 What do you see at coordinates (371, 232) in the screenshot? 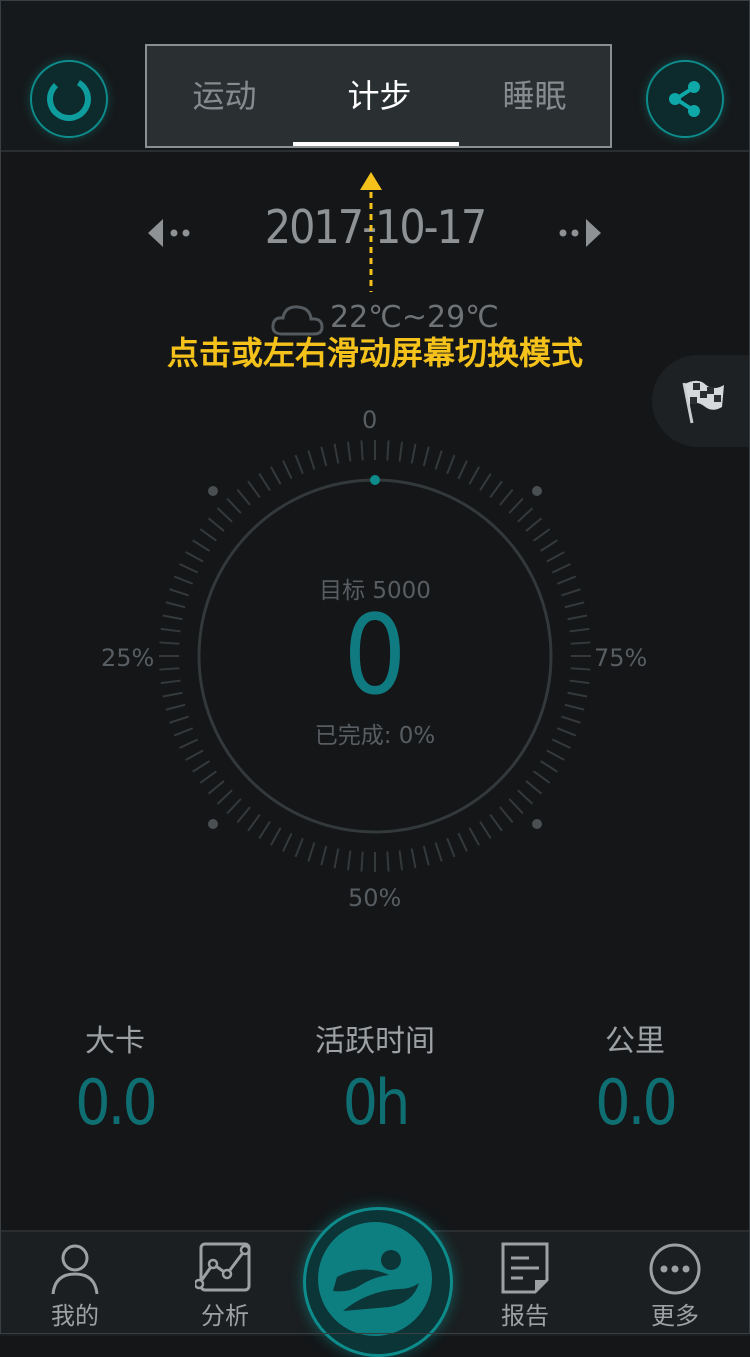
I see `hint-arrow-icon` at bounding box center [371, 232].